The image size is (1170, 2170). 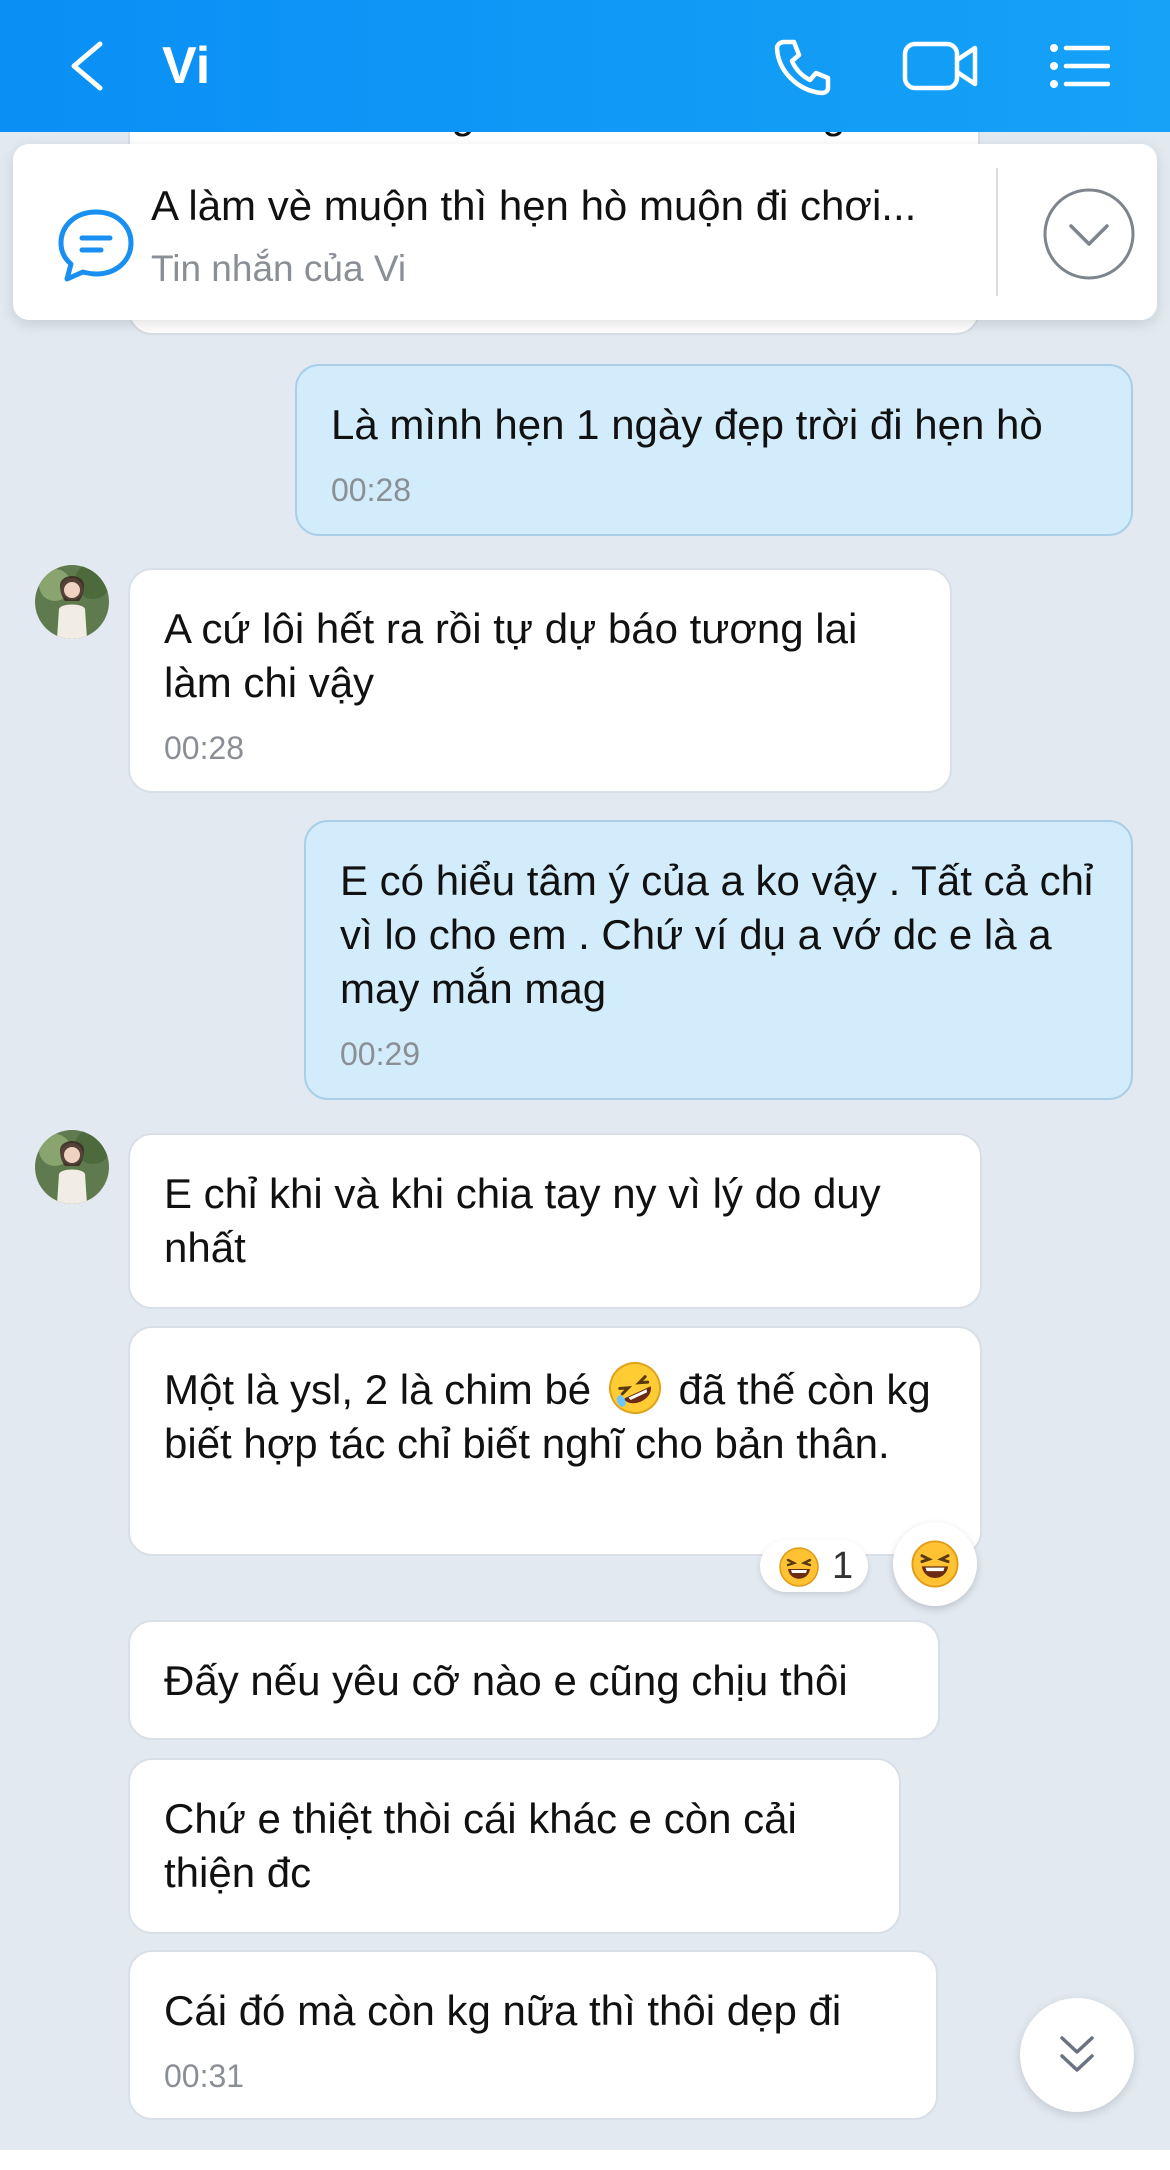 I want to click on chevron-down-icon, so click(x=1089, y=234).